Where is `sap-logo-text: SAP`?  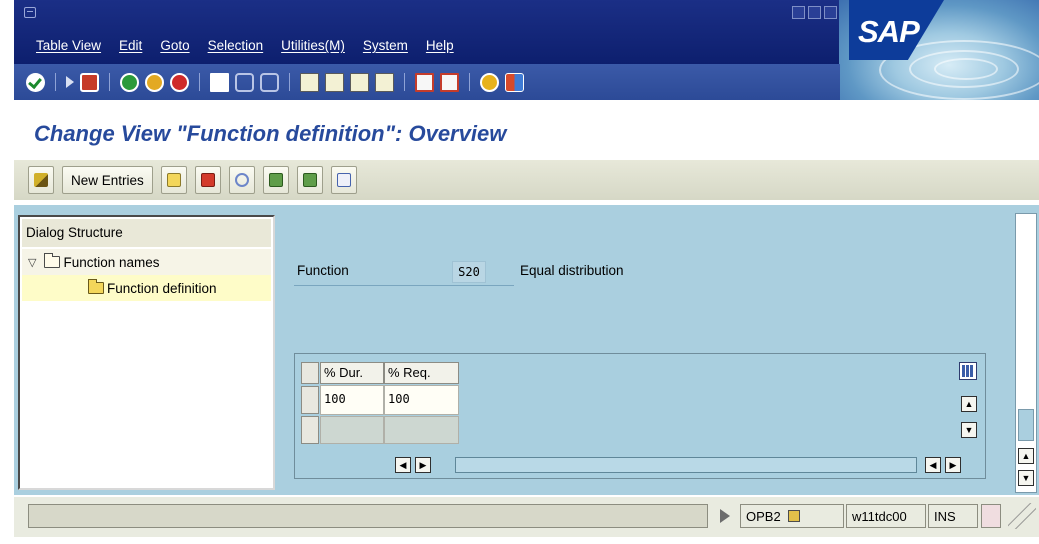
sap-logo-text: SAP is located at coordinates (889, 31).